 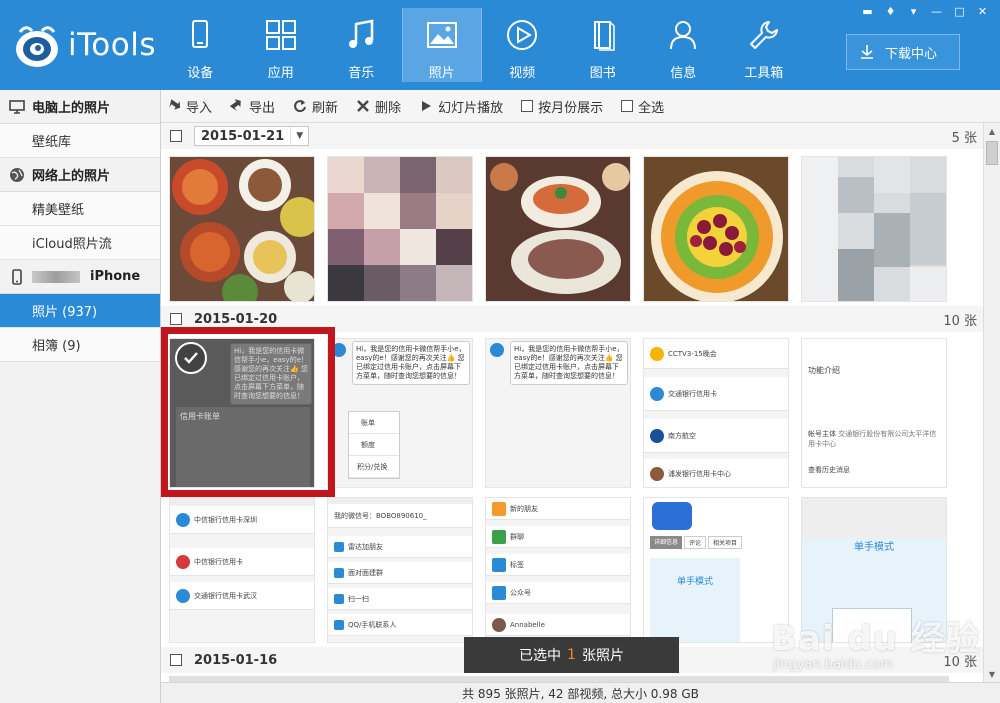 What do you see at coordinates (56, 276) in the screenshot?
I see `device-name-blurred` at bounding box center [56, 276].